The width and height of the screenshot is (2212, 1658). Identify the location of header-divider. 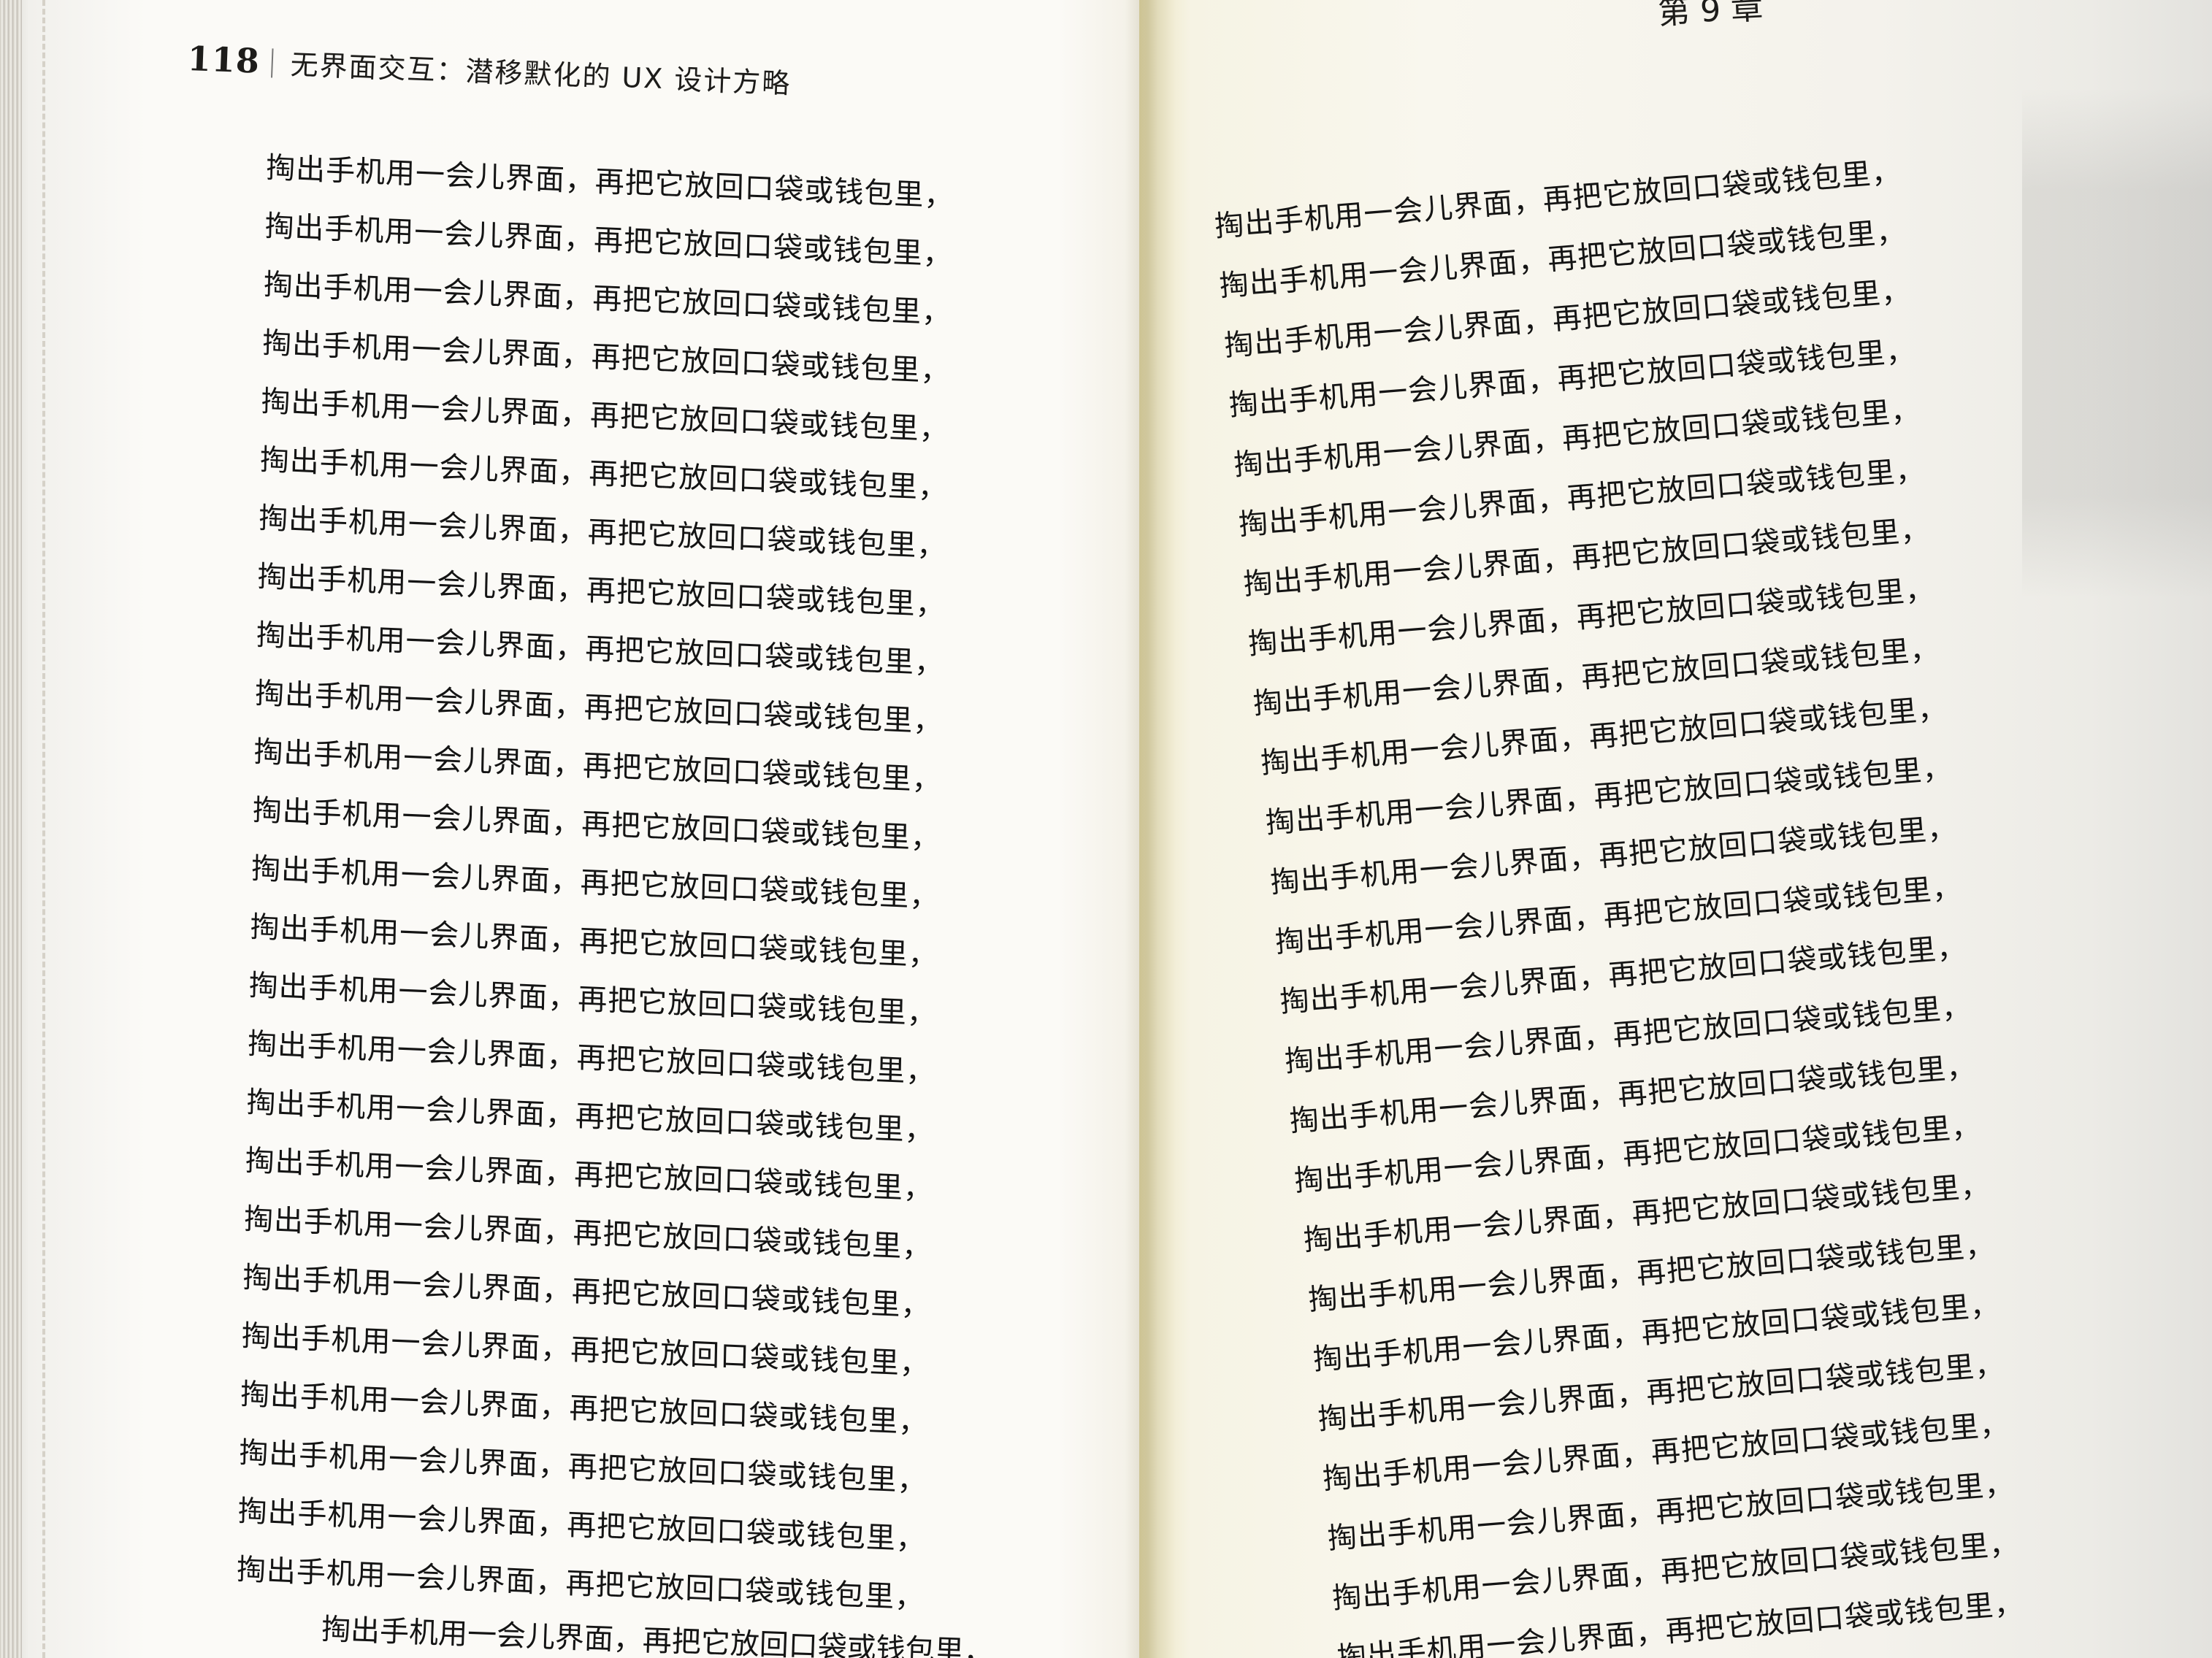
(272, 63).